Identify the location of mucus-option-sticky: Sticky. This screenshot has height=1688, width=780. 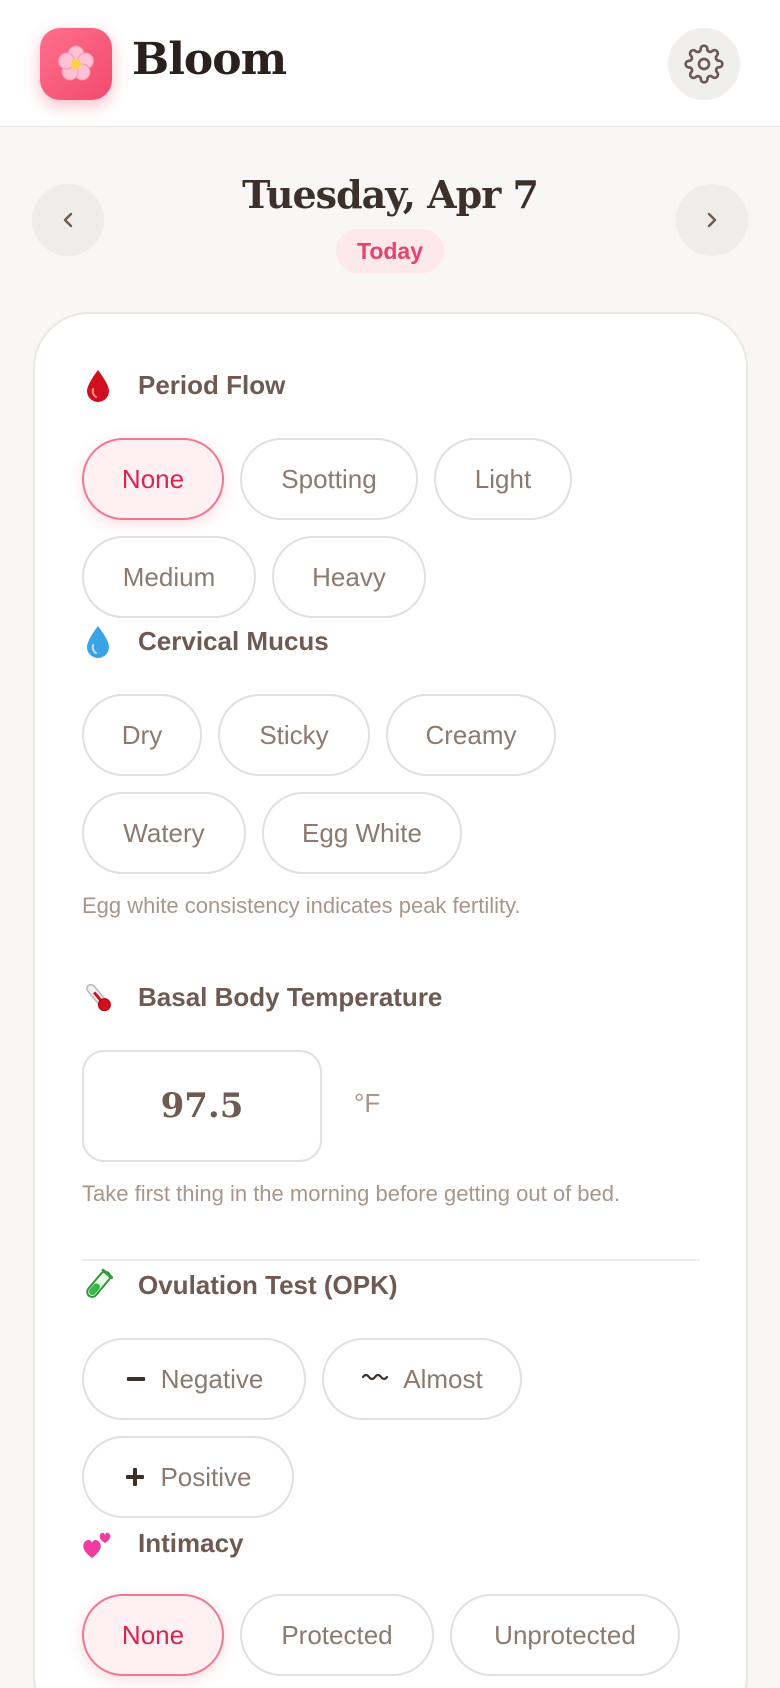
(294, 735).